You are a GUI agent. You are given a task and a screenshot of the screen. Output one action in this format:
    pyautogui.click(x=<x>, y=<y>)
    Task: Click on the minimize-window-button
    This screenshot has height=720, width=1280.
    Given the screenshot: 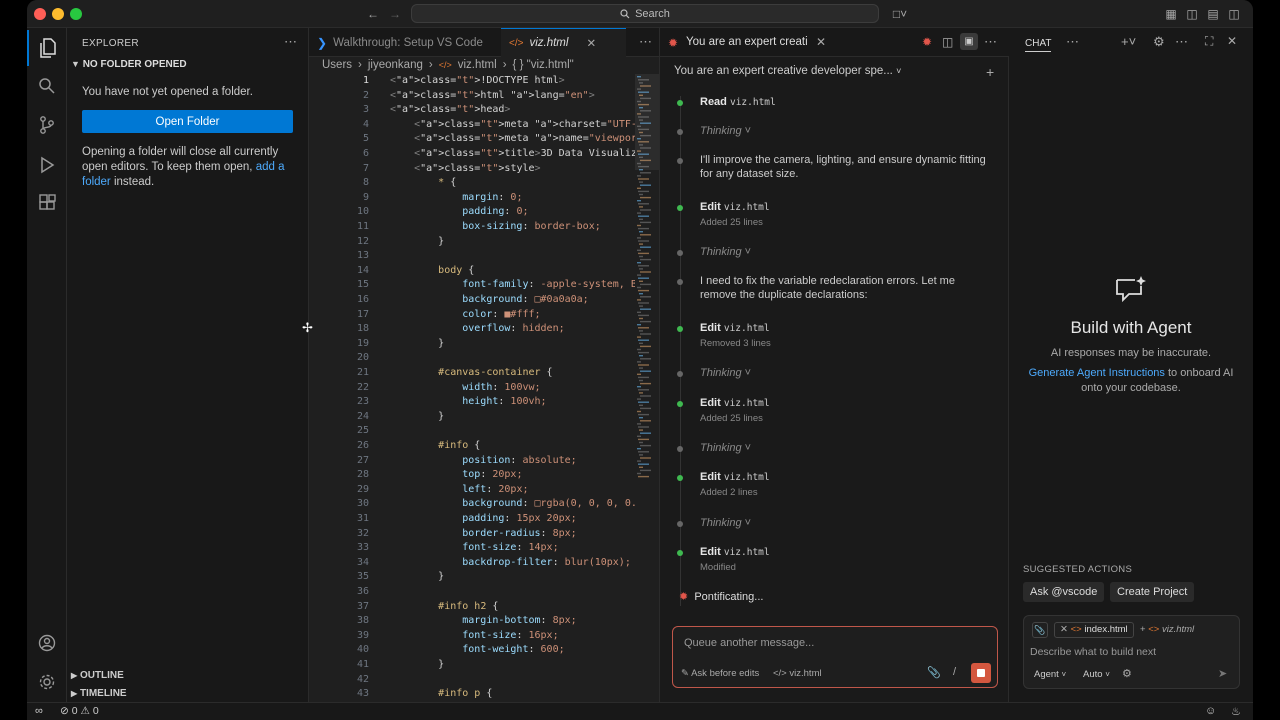 What is the action you would take?
    pyautogui.click(x=58, y=14)
    